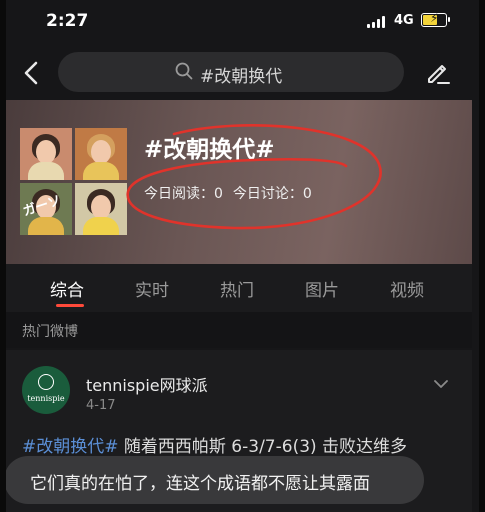 Image resolution: width=485 pixels, height=512 pixels. Describe the element at coordinates (67, 21) in the screenshot. I see `status-time: 2:27` at that location.